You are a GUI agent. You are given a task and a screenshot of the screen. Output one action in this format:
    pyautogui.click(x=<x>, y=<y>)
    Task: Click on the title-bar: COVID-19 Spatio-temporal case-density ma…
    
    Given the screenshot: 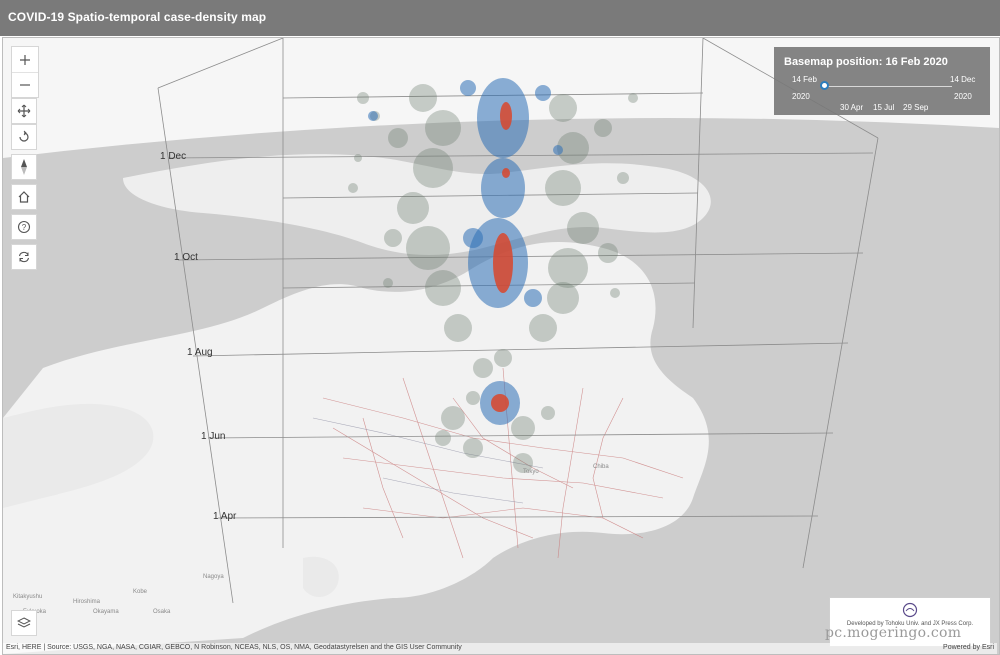 What is the action you would take?
    pyautogui.click(x=500, y=18)
    